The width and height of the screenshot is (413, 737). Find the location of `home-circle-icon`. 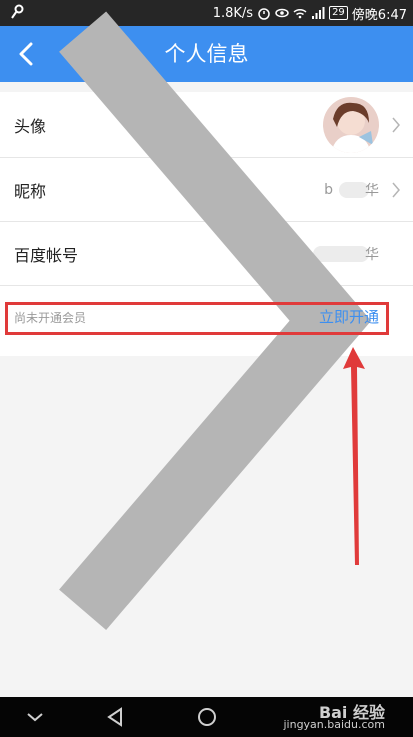

home-circle-icon is located at coordinates (207, 717).